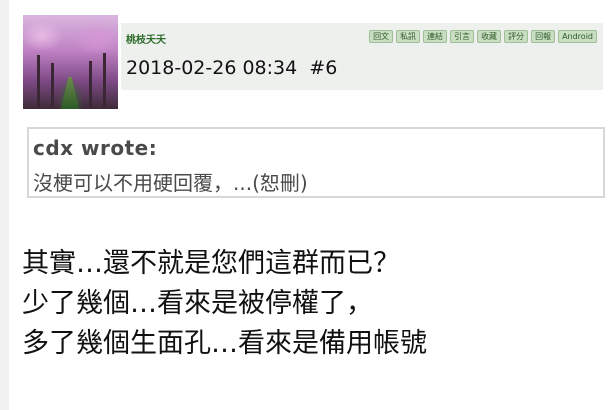 Image resolution: width=612 pixels, height=410 pixels. What do you see at coordinates (462, 36) in the screenshot?
I see `quote-button: 引言` at bounding box center [462, 36].